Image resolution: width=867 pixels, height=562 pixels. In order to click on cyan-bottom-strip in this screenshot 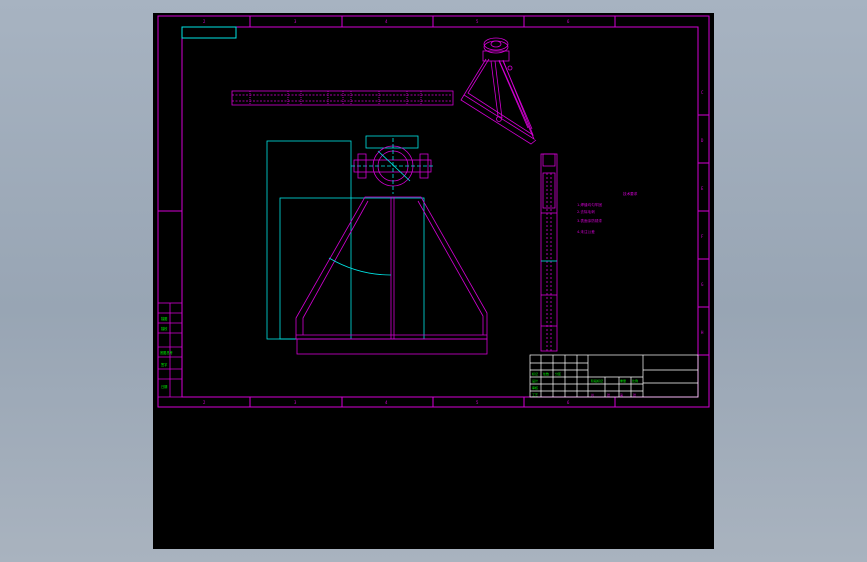, I will do `click(392, 346)`.